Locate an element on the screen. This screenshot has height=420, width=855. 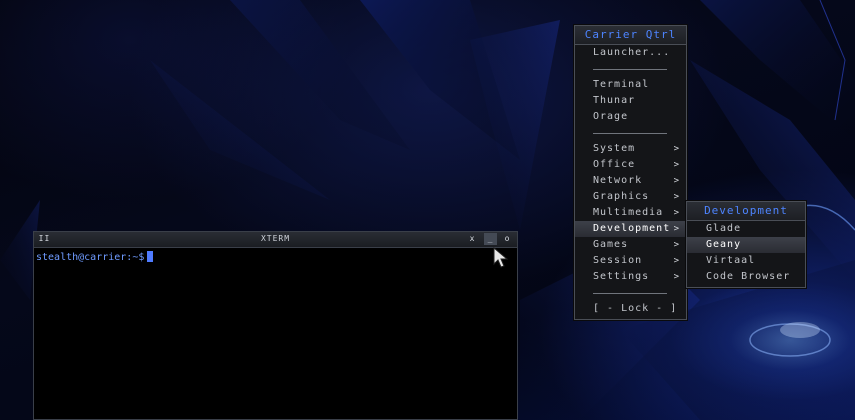
xterm-titlebar: II XTERM x _ o is located at coordinates (275, 240).